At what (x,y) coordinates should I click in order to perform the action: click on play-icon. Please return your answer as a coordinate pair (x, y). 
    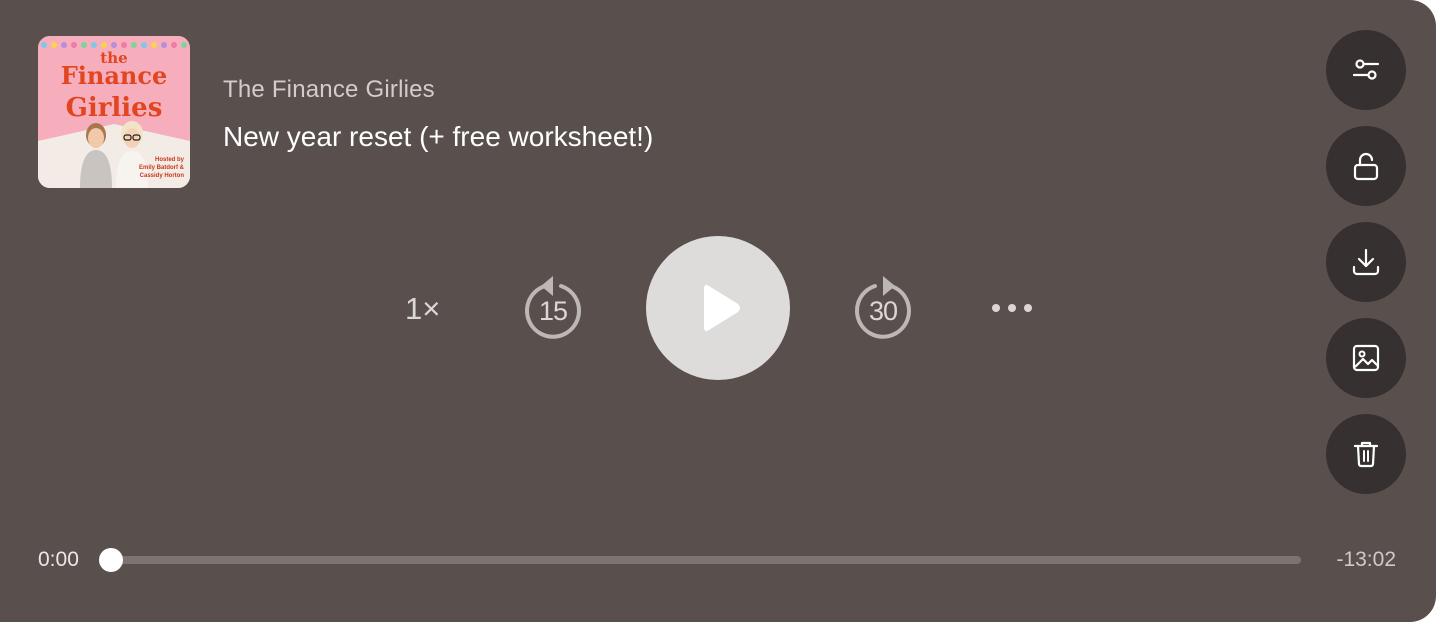
    Looking at the image, I should click on (722, 308).